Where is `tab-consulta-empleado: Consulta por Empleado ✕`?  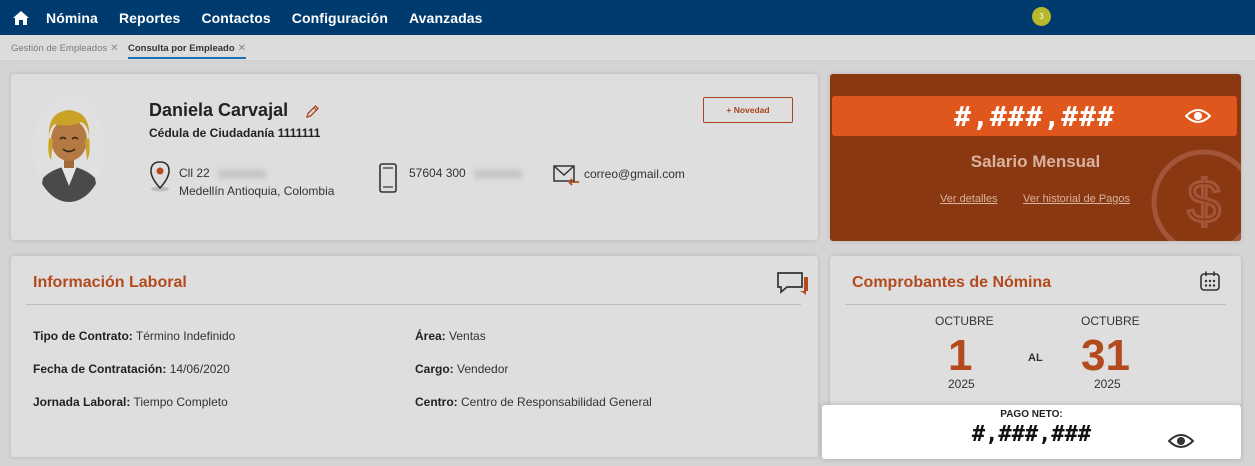 tab-consulta-empleado: Consulta por Empleado ✕ is located at coordinates (187, 51).